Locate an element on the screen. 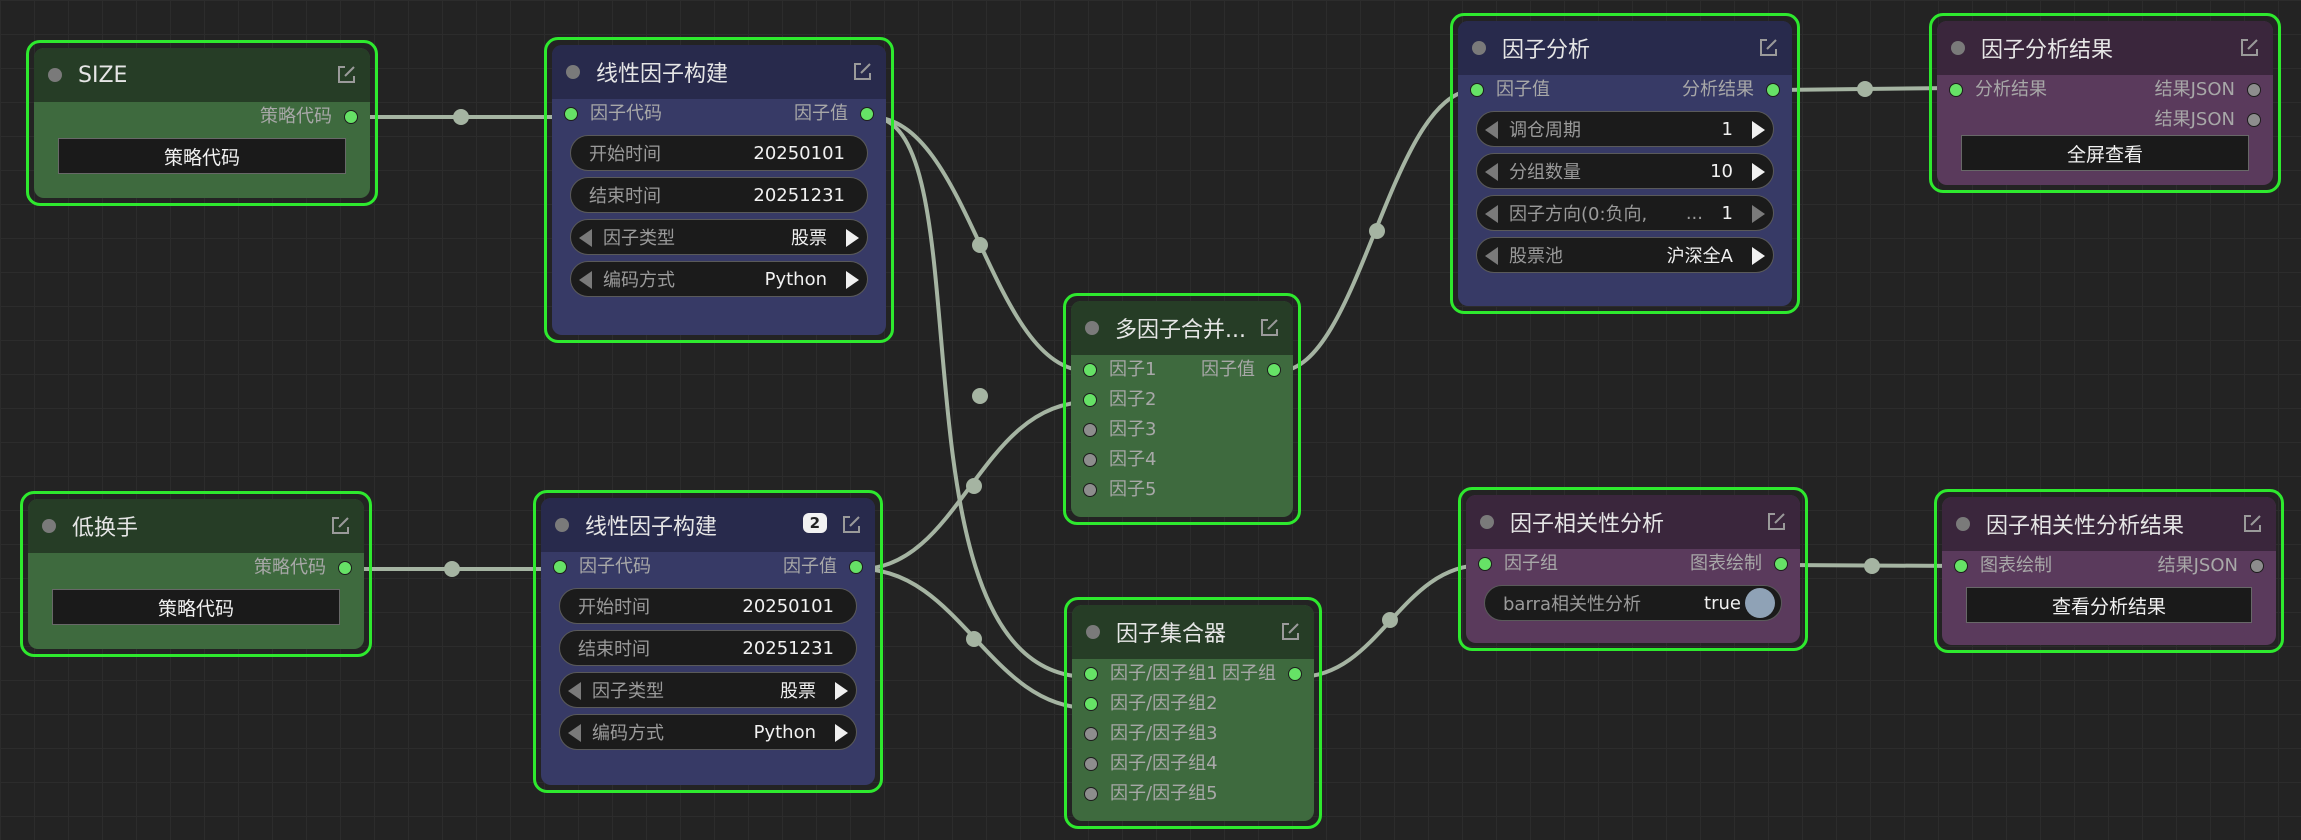 The width and height of the screenshot is (2301, 840). input-slot: 因子值 is located at coordinates (1510, 90).